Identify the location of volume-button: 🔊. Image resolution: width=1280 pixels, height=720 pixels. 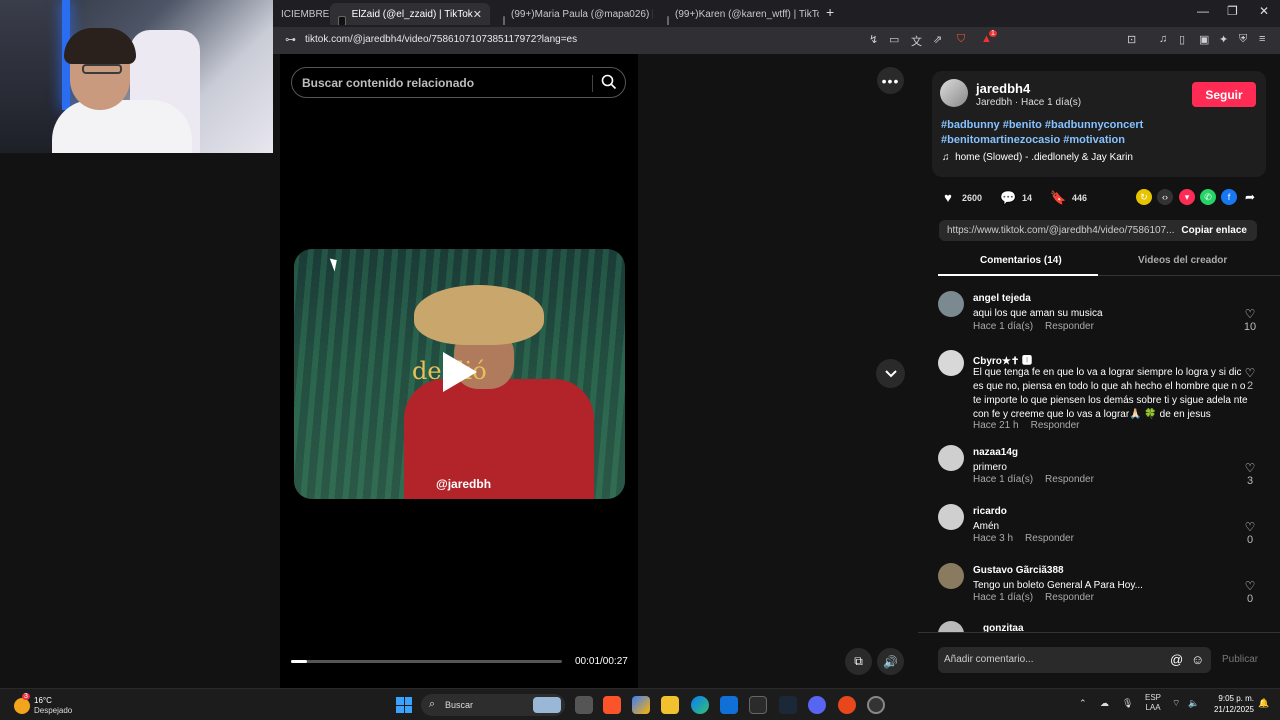
(890, 661).